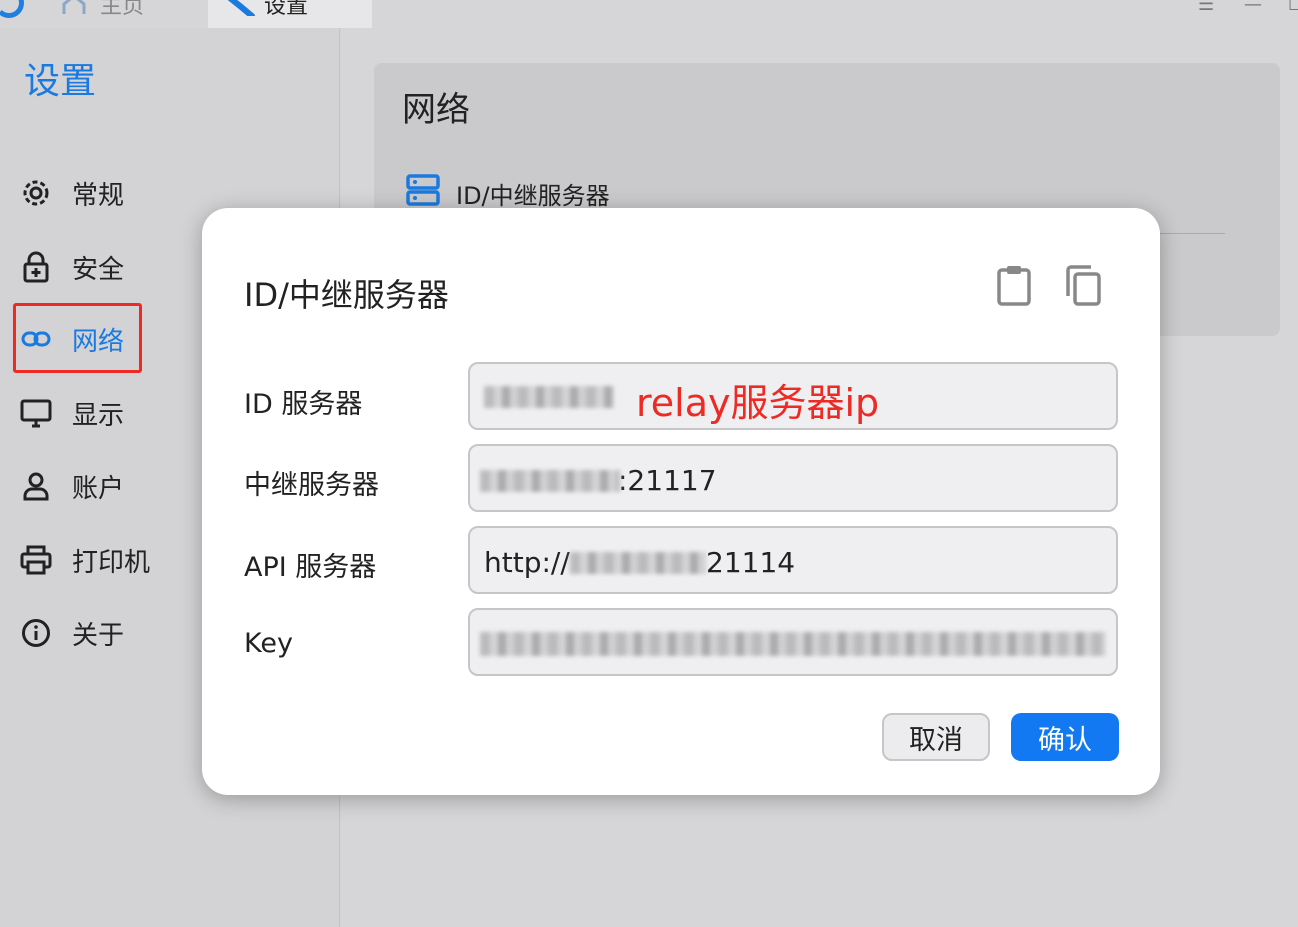 The height and width of the screenshot is (927, 1298). I want to click on api-server-input: http:// 21114, so click(793, 560).